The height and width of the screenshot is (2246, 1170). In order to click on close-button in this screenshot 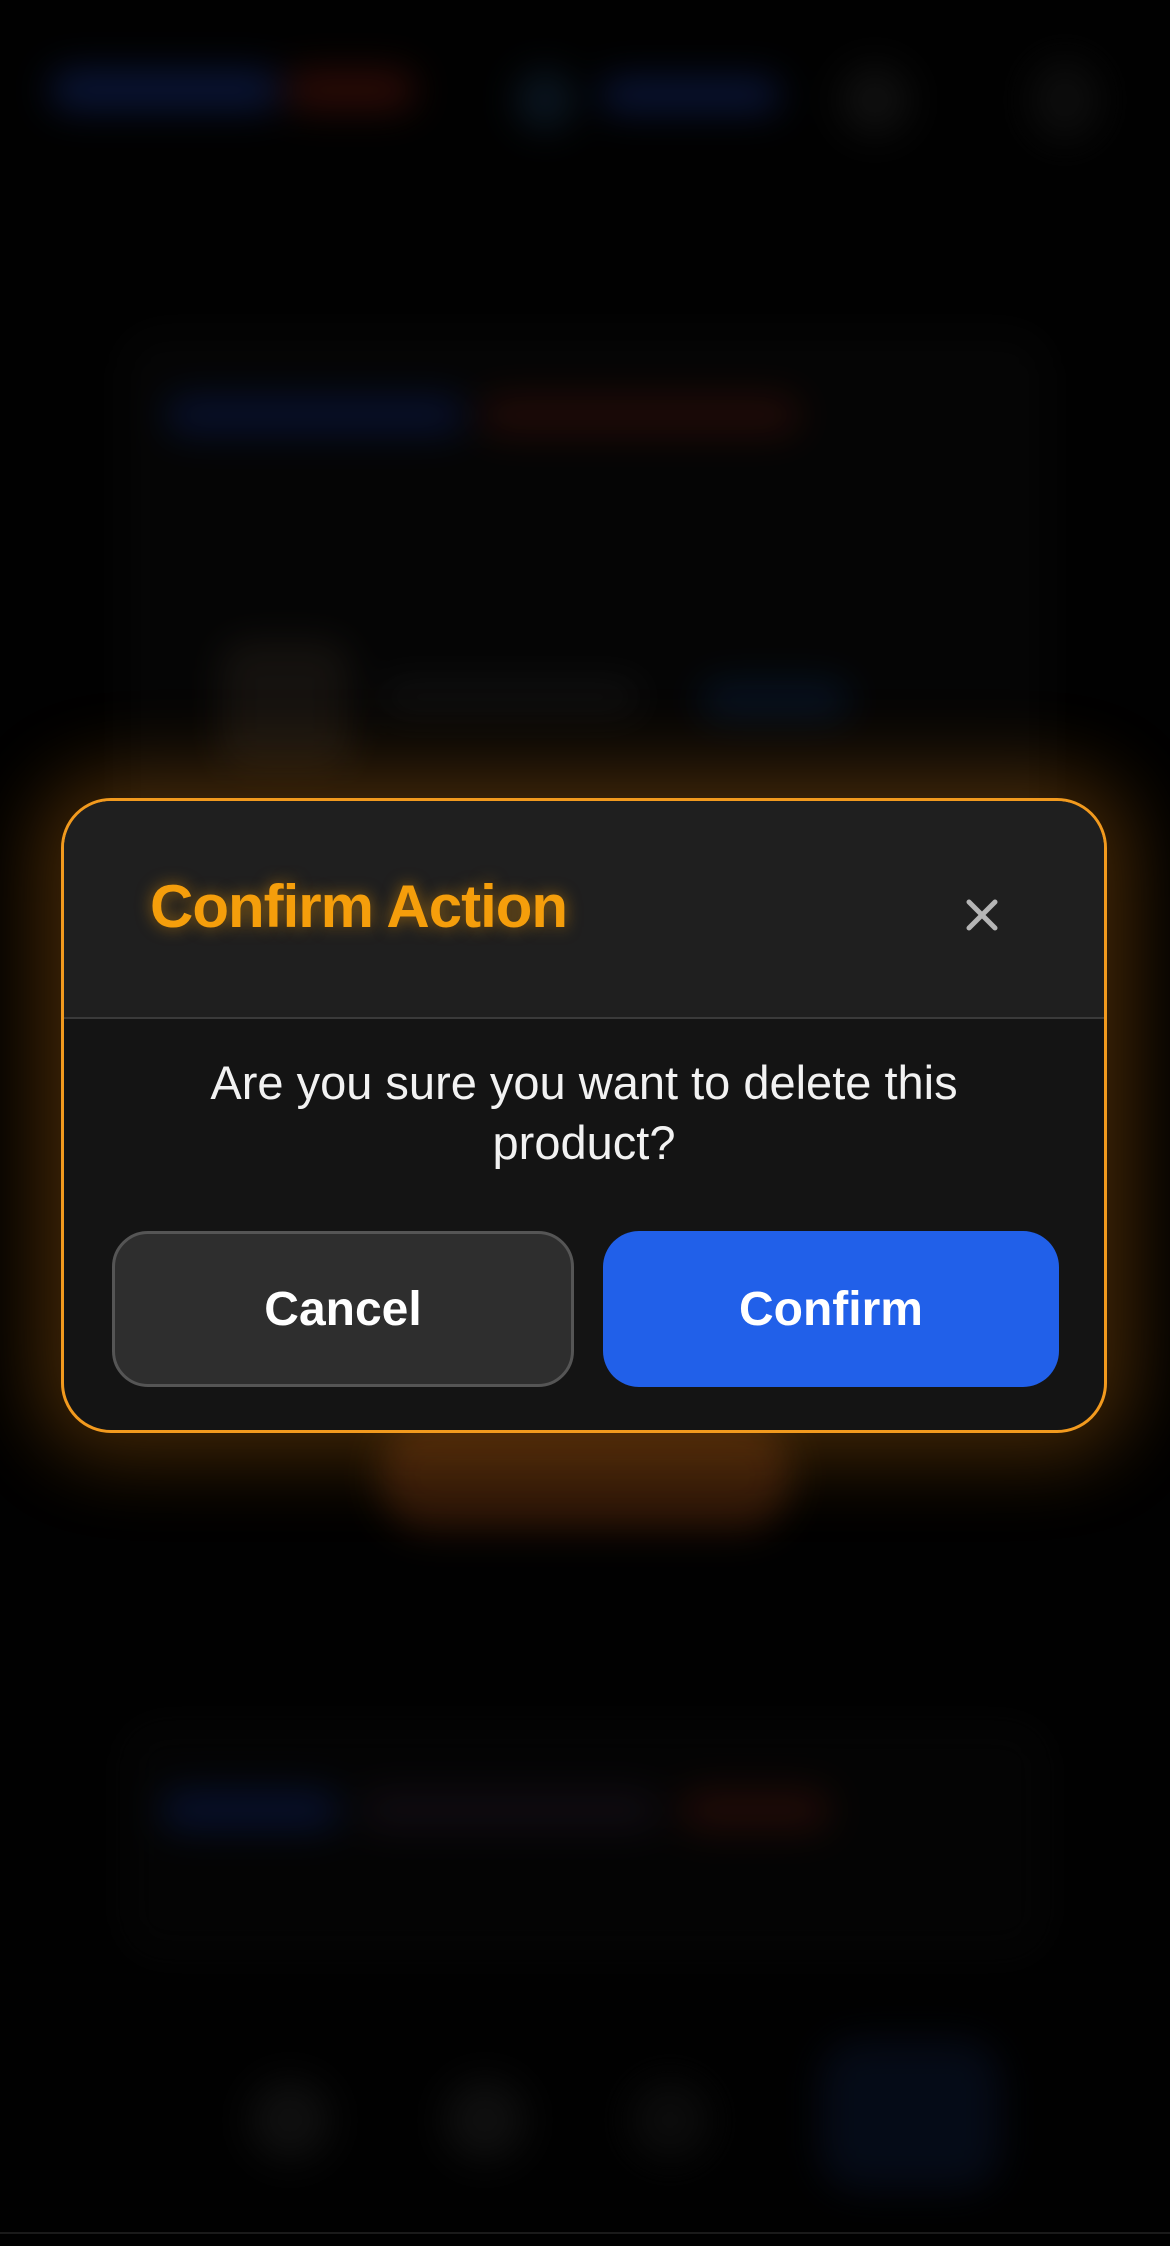, I will do `click(982, 915)`.